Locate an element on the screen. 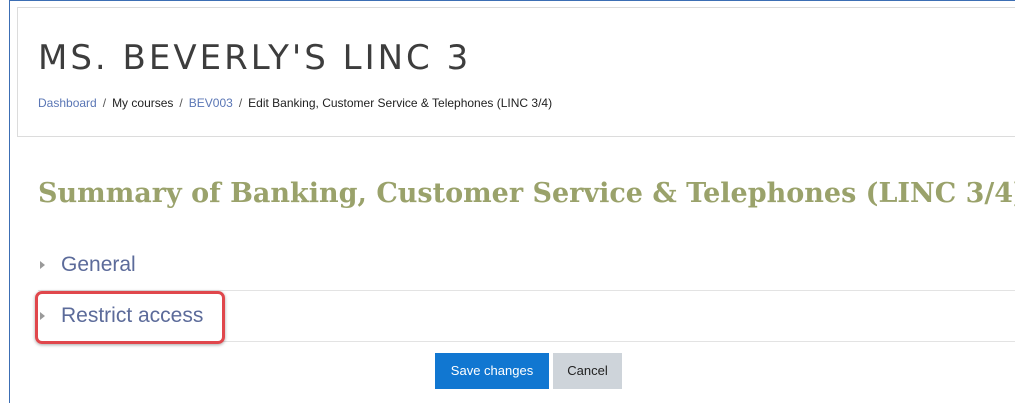 The image size is (1015, 403). cancel-button: Cancel is located at coordinates (587, 371).